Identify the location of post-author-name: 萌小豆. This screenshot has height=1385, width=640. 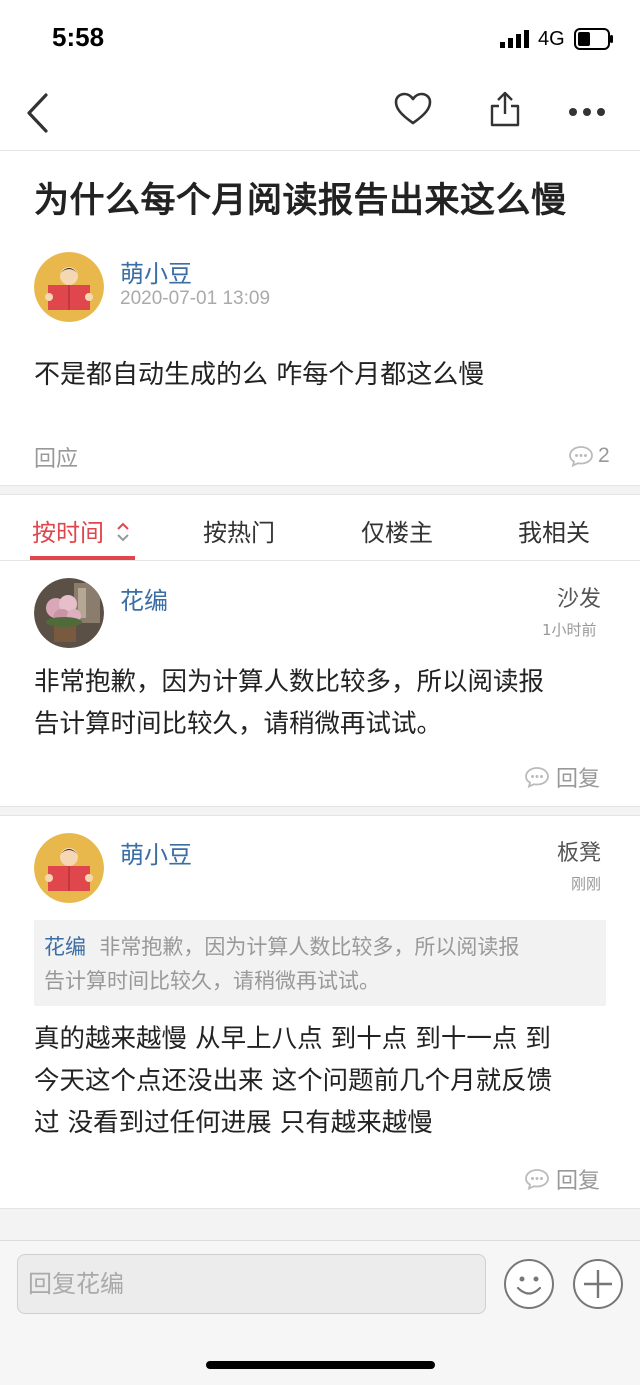
(156, 271).